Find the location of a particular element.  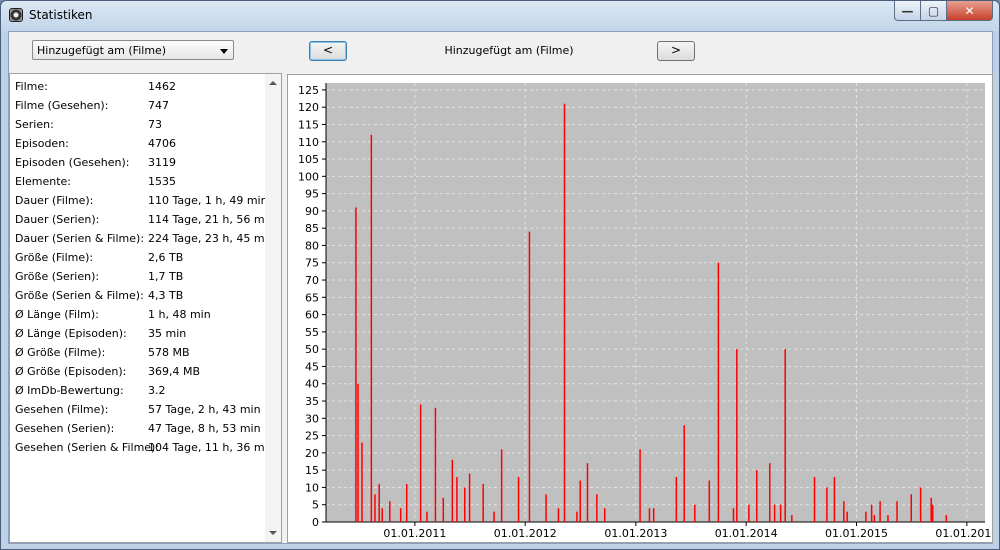

stats-value: 104 Tage, 11 h, 36 min is located at coordinates (211, 447).